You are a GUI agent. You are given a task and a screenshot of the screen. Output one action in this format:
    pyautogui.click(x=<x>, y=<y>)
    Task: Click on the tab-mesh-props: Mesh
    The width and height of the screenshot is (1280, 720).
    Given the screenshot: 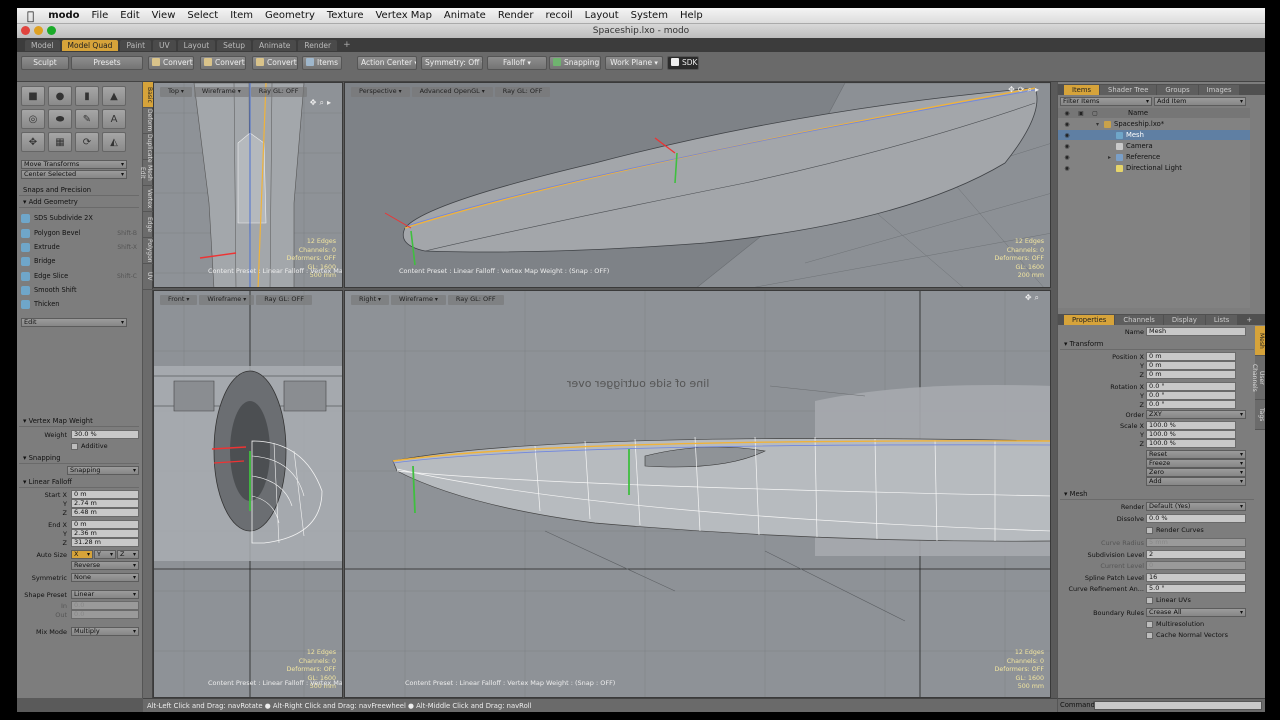 What is the action you would take?
    pyautogui.click(x=1260, y=341)
    